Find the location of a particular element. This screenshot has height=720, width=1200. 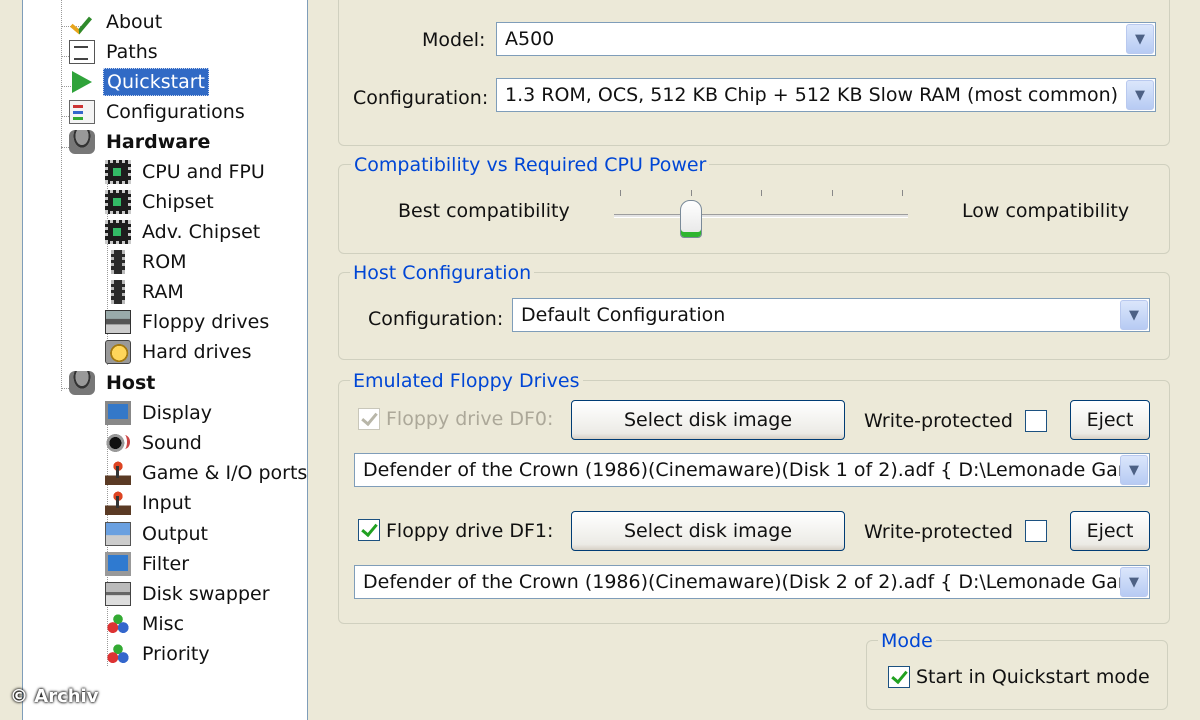

tree-item-label: Input is located at coordinates (167, 503).